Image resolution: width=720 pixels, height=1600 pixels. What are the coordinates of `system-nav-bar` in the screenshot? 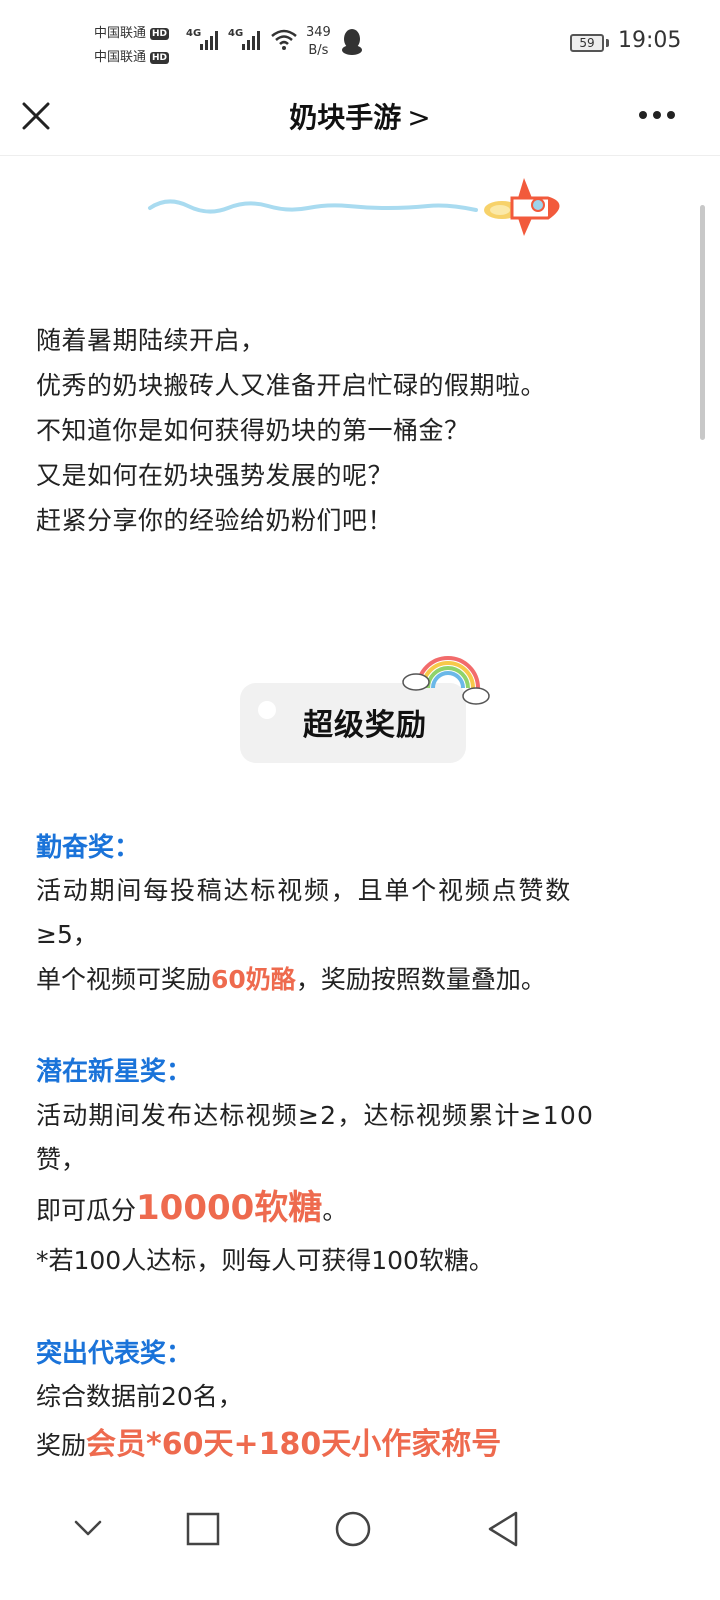 It's located at (360, 1545).